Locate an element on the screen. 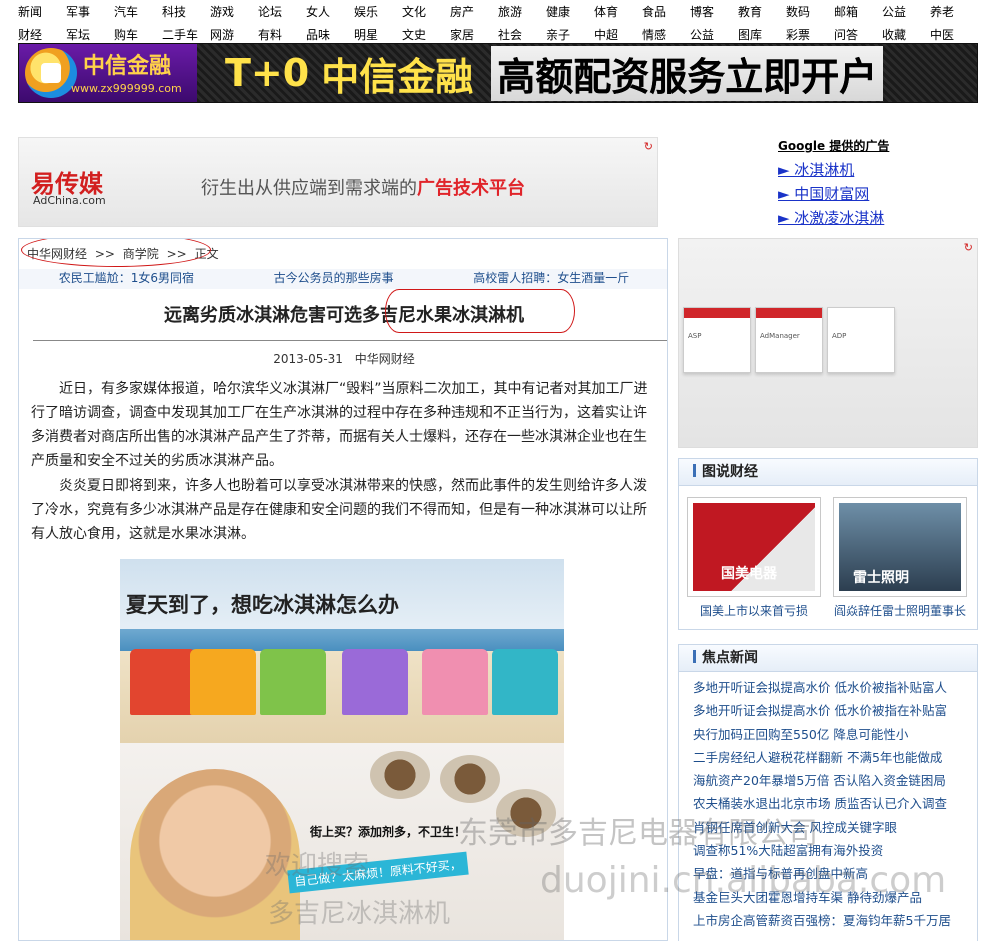 This screenshot has height=941, width=989. card-label: ADP is located at coordinates (839, 336).